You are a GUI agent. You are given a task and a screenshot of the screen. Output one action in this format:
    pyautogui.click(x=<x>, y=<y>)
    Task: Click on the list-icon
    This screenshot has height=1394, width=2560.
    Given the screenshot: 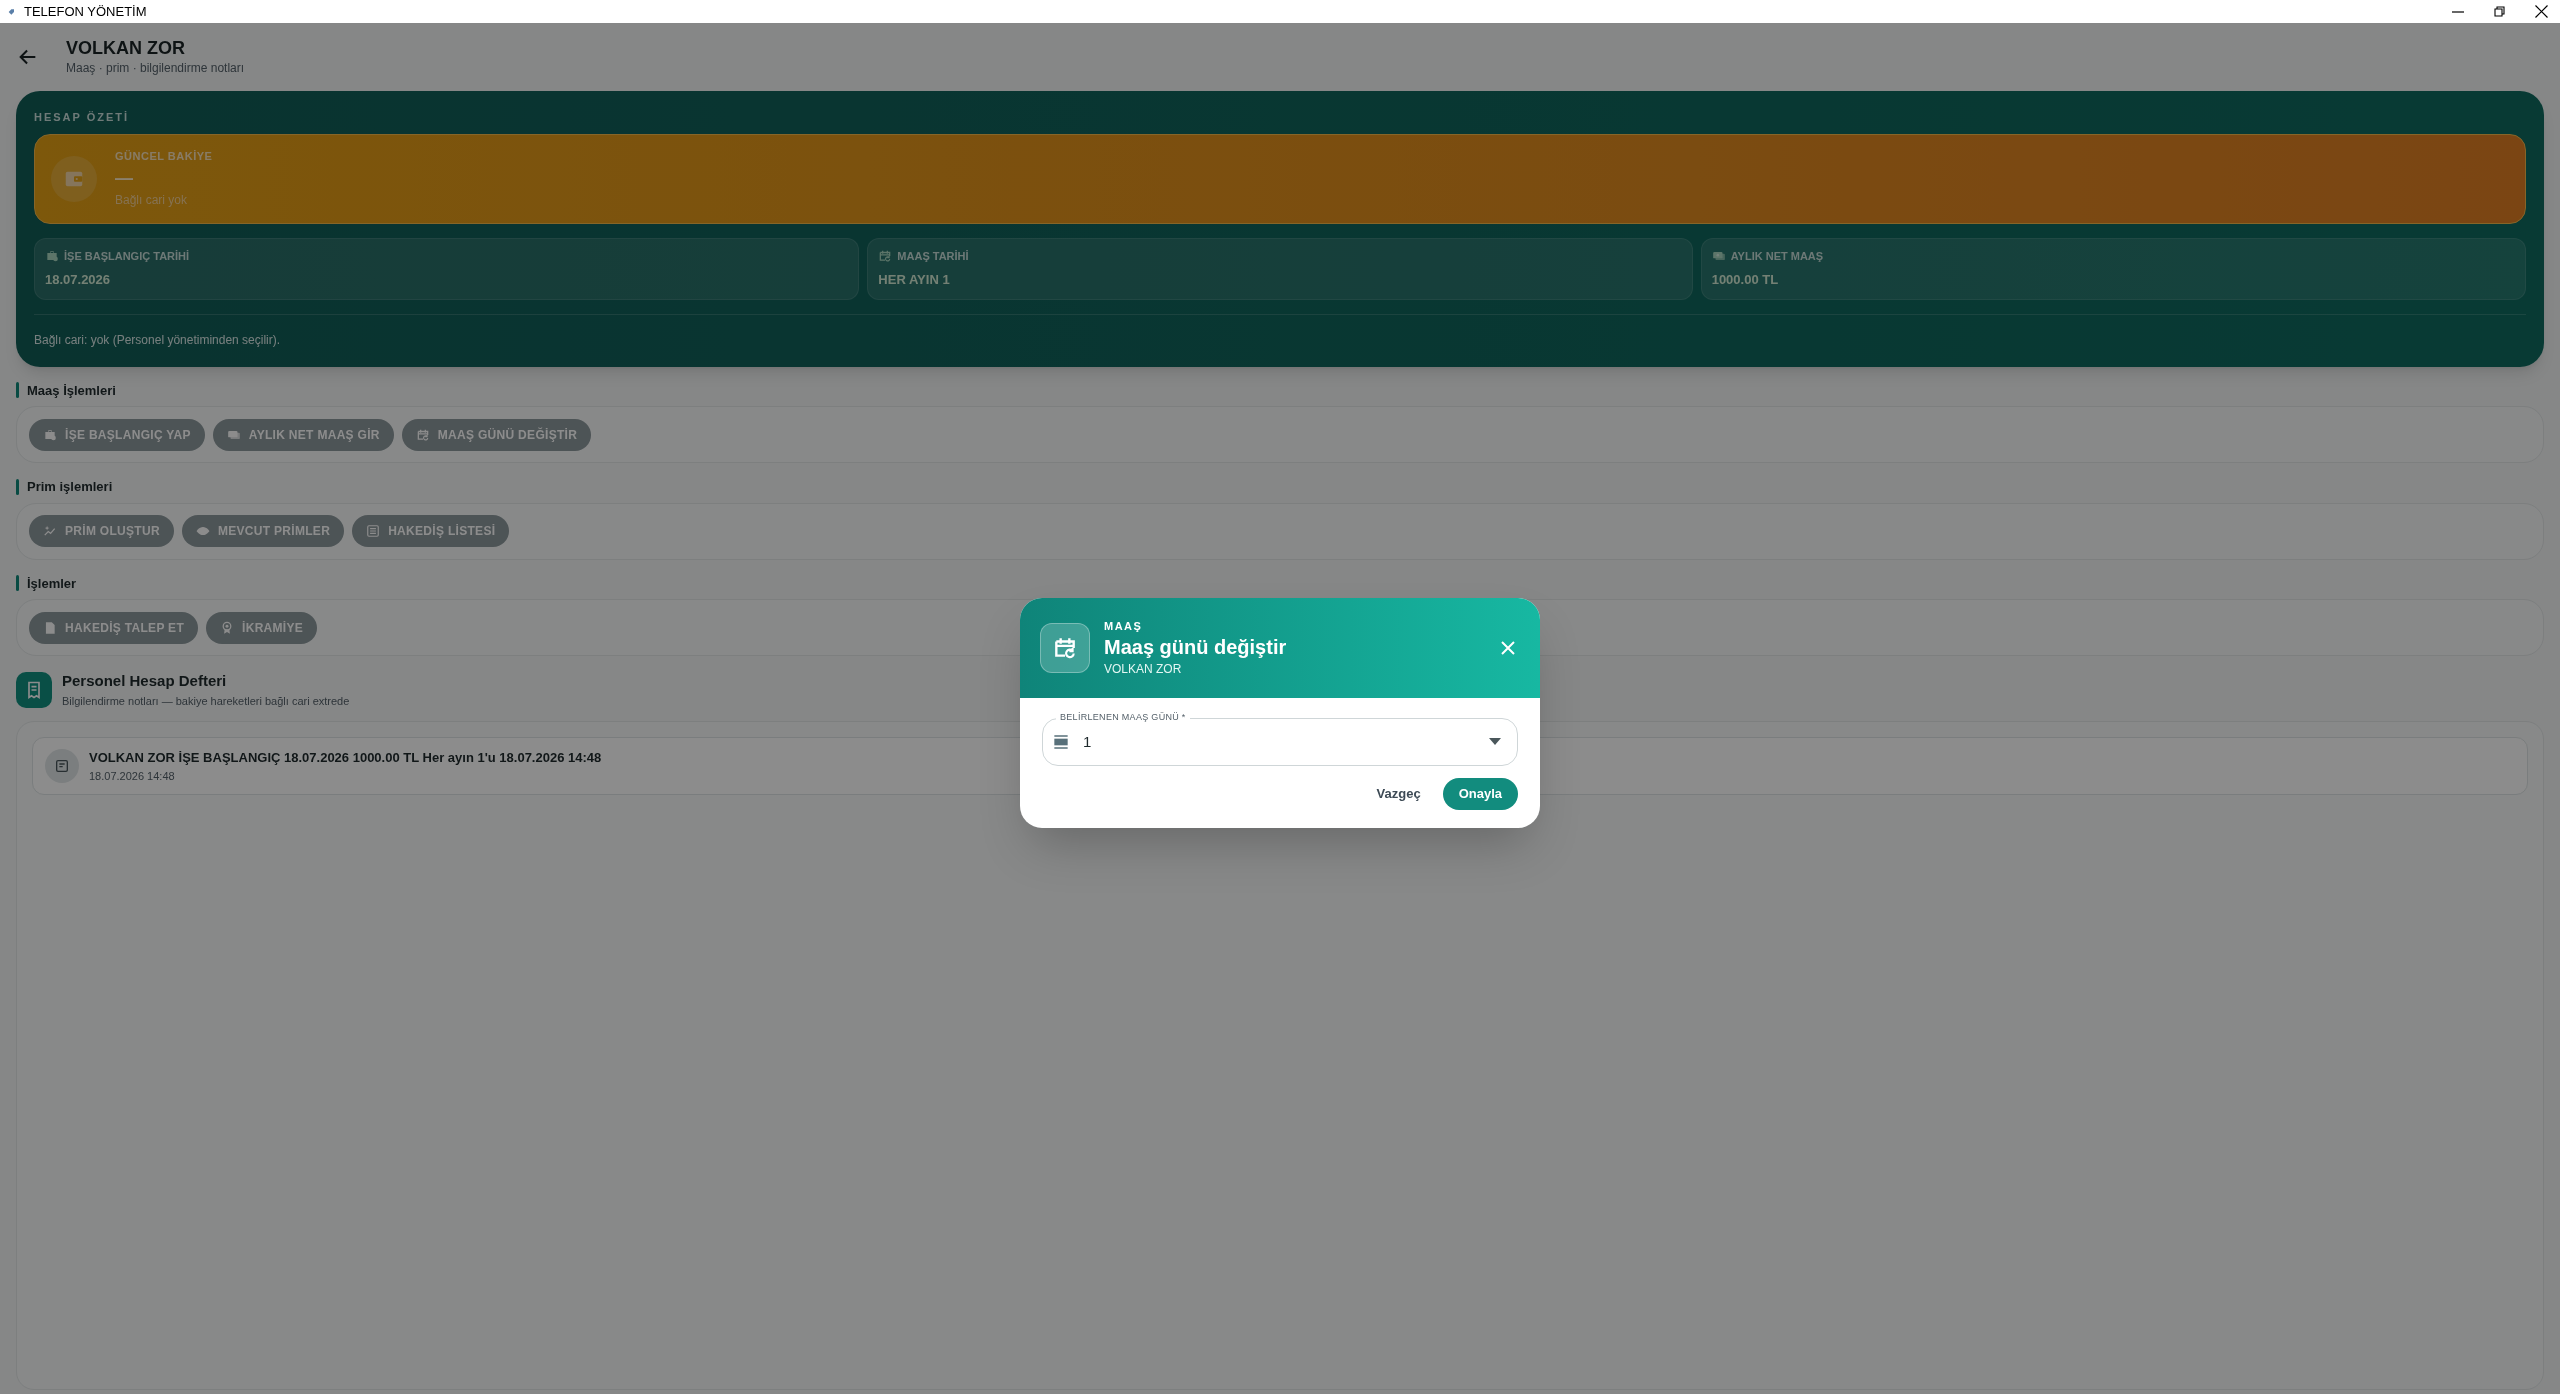 What is the action you would take?
    pyautogui.click(x=373, y=531)
    